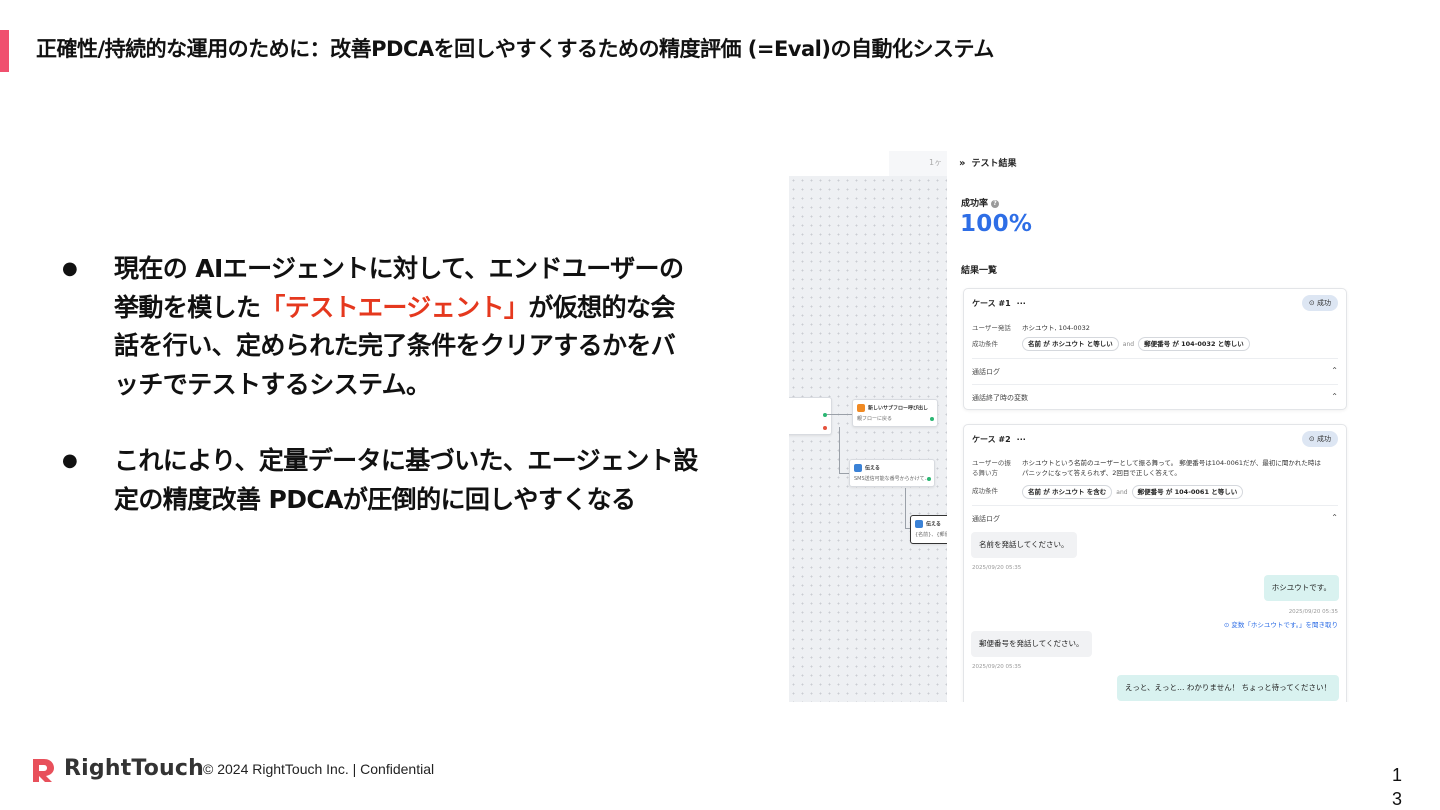 This screenshot has width=1440, height=810. Describe the element at coordinates (394, 307) in the screenshot. I see `bullet-highlight: 「テストエージェント」` at that location.